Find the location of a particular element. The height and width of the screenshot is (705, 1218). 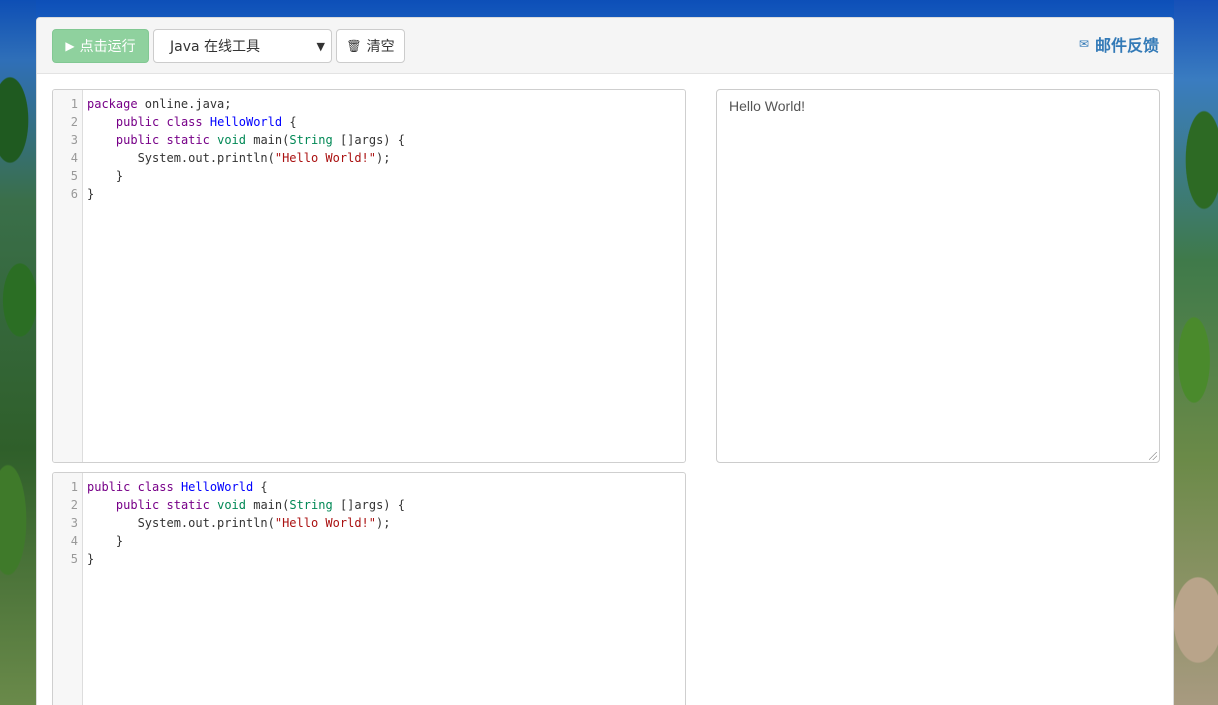

run-button: ▶ 点击运行 is located at coordinates (100, 46).